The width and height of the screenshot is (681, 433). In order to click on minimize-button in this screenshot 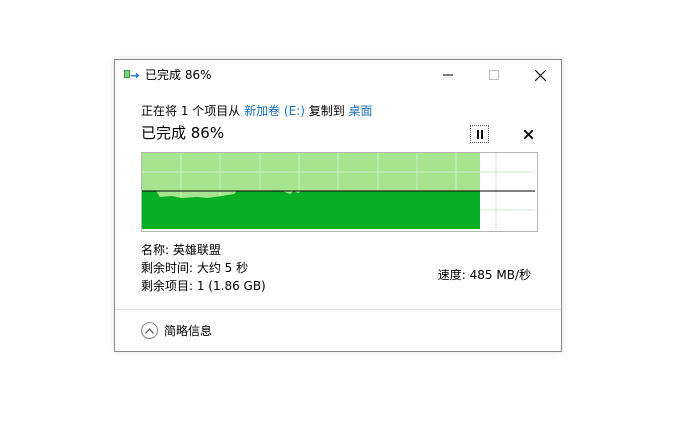, I will do `click(448, 75)`.